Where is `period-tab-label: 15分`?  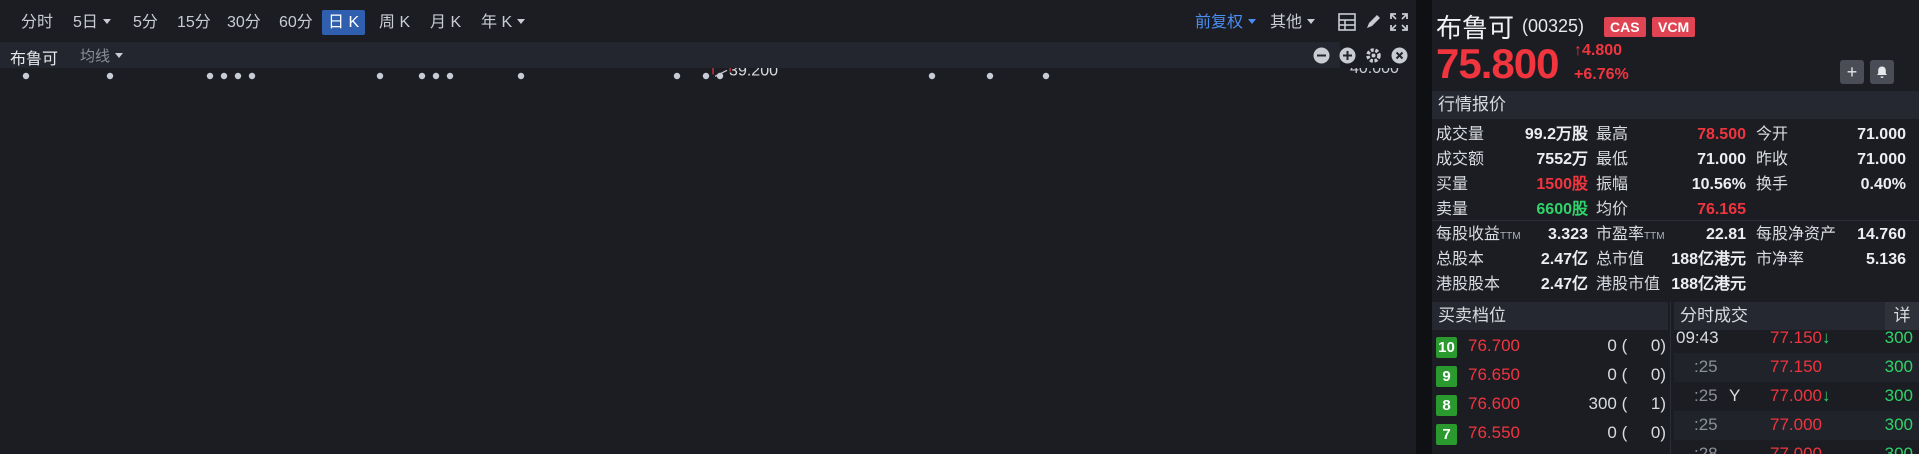 period-tab-label: 15分 is located at coordinates (194, 22).